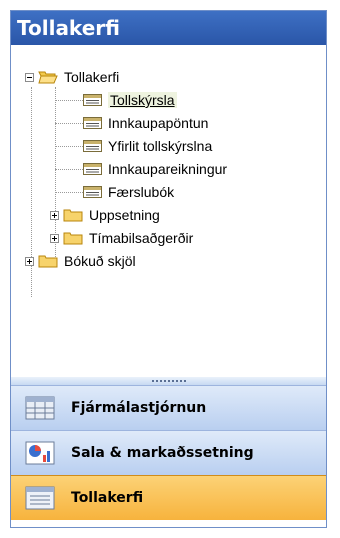  What do you see at coordinates (40, 408) in the screenshot?
I see `finance-ledger-icon` at bounding box center [40, 408].